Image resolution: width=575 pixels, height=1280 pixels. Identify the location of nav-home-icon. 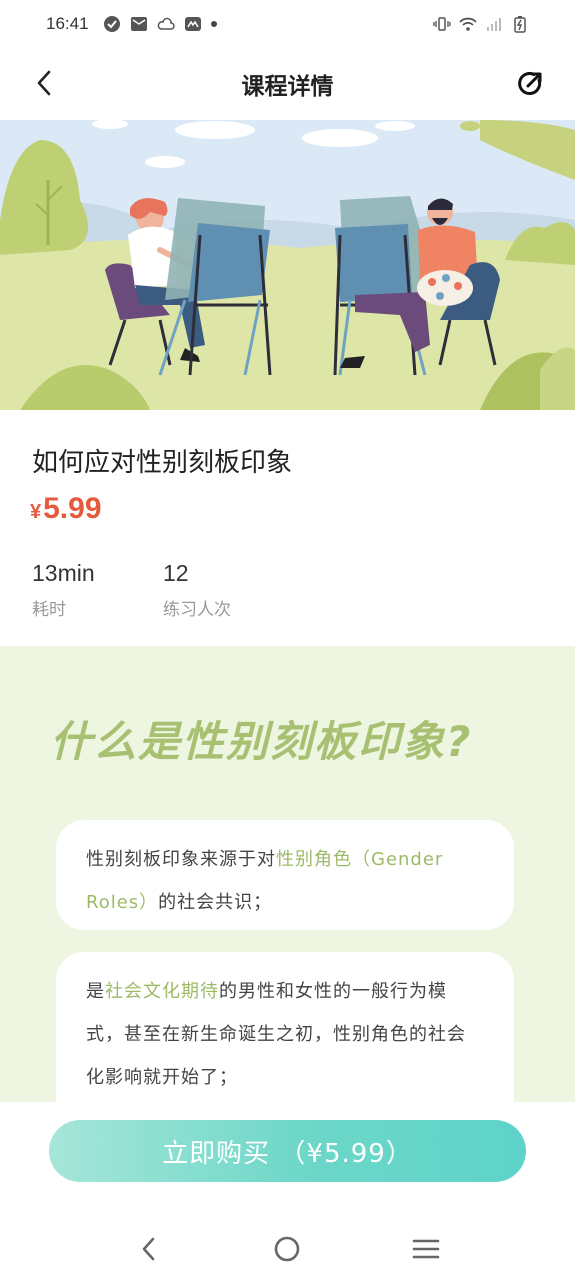
(287, 1249).